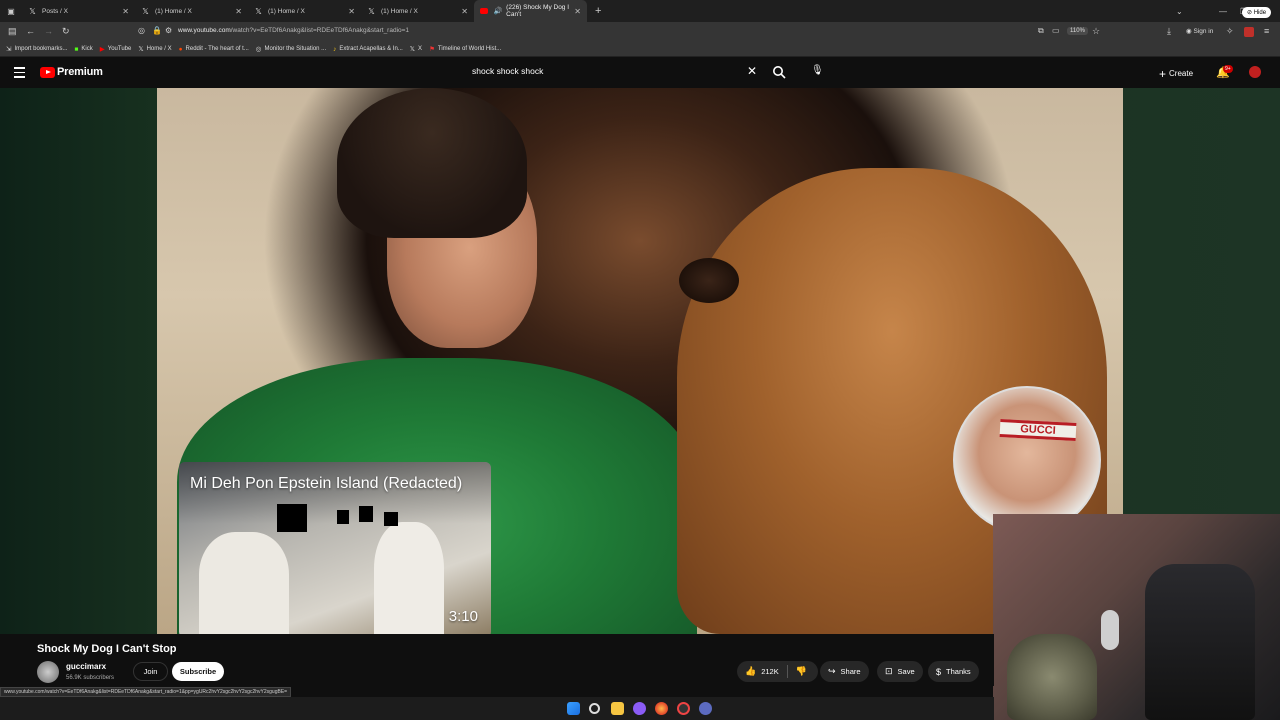 This screenshot has height=720, width=1280. Describe the element at coordinates (168, 30) in the screenshot. I see `permissions-icon: ⚙` at that location.